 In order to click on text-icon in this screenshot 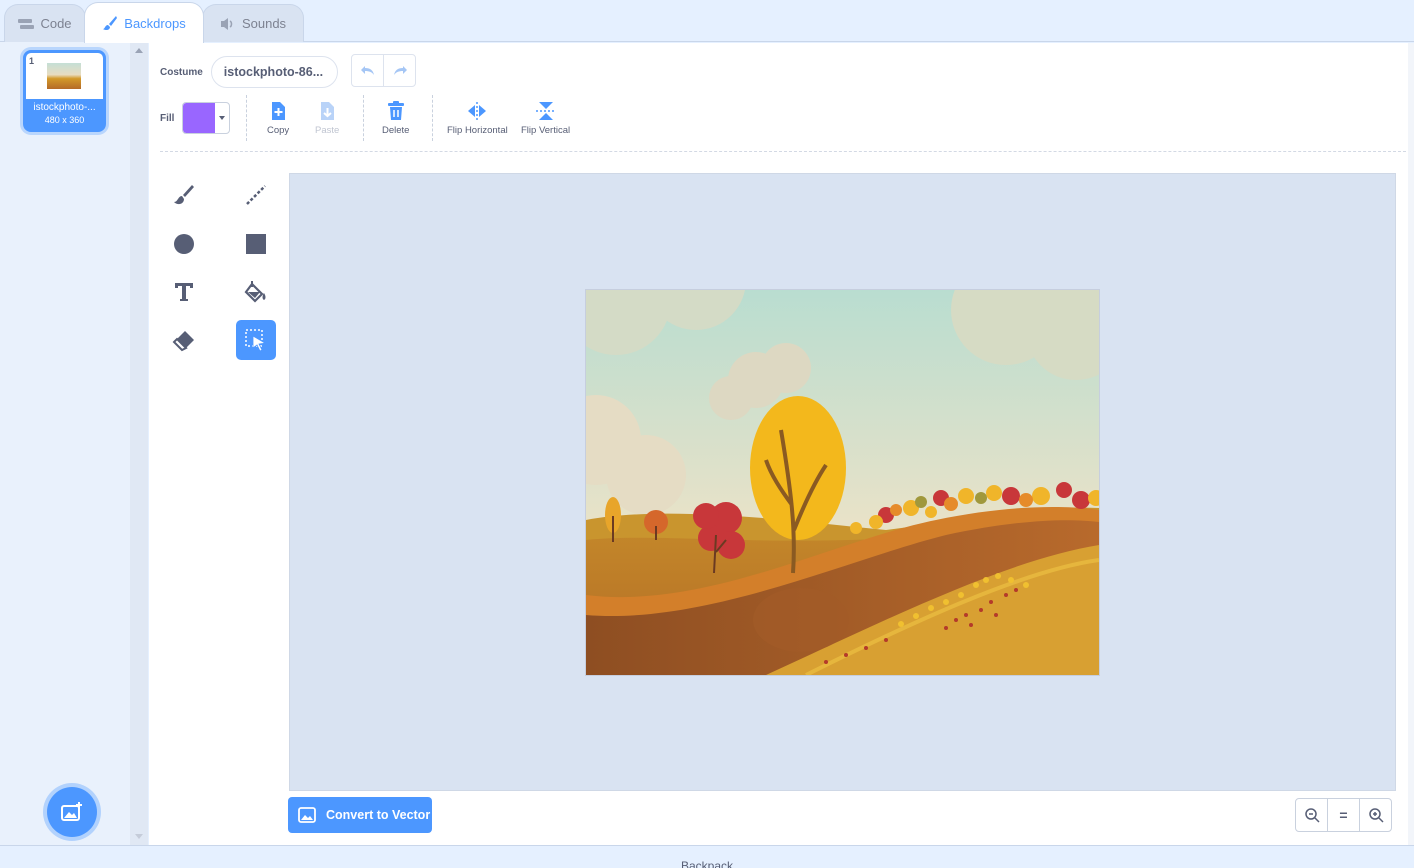, I will do `click(184, 292)`.